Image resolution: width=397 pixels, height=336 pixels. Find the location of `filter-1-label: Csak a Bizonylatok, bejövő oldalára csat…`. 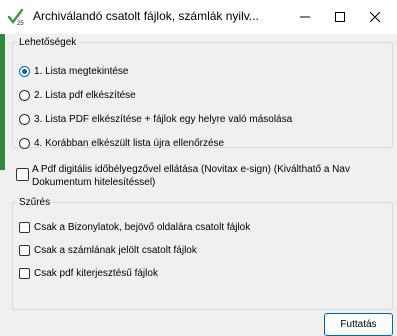

filter-1-label: Csak a Bizonylatok, bejövő oldalára csat… is located at coordinates (142, 227).